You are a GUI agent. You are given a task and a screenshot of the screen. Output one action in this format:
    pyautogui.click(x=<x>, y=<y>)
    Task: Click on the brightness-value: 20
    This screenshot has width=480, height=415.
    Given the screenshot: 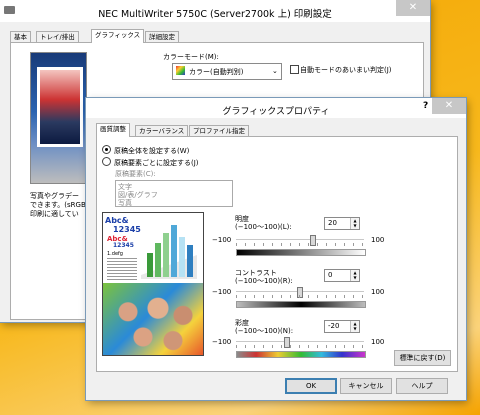 What is the action you would take?
    pyautogui.click(x=332, y=223)
    